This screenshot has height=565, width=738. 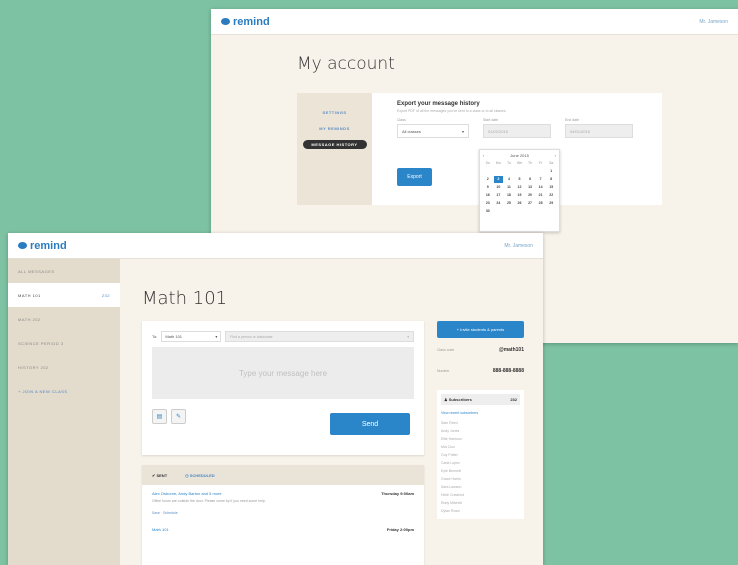 What do you see at coordinates (551, 179) in the screenshot?
I see `calendar-day: 8` at bounding box center [551, 179].